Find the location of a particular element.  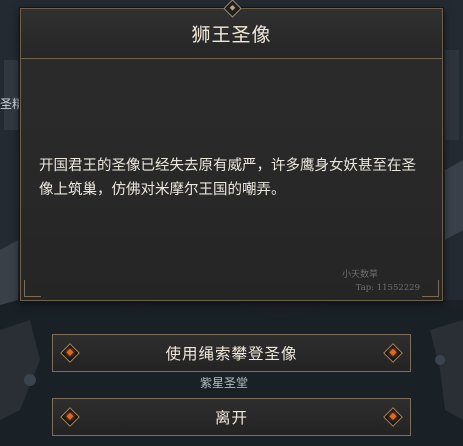

dialog-title: 狮王圣像 is located at coordinates (231, 35).